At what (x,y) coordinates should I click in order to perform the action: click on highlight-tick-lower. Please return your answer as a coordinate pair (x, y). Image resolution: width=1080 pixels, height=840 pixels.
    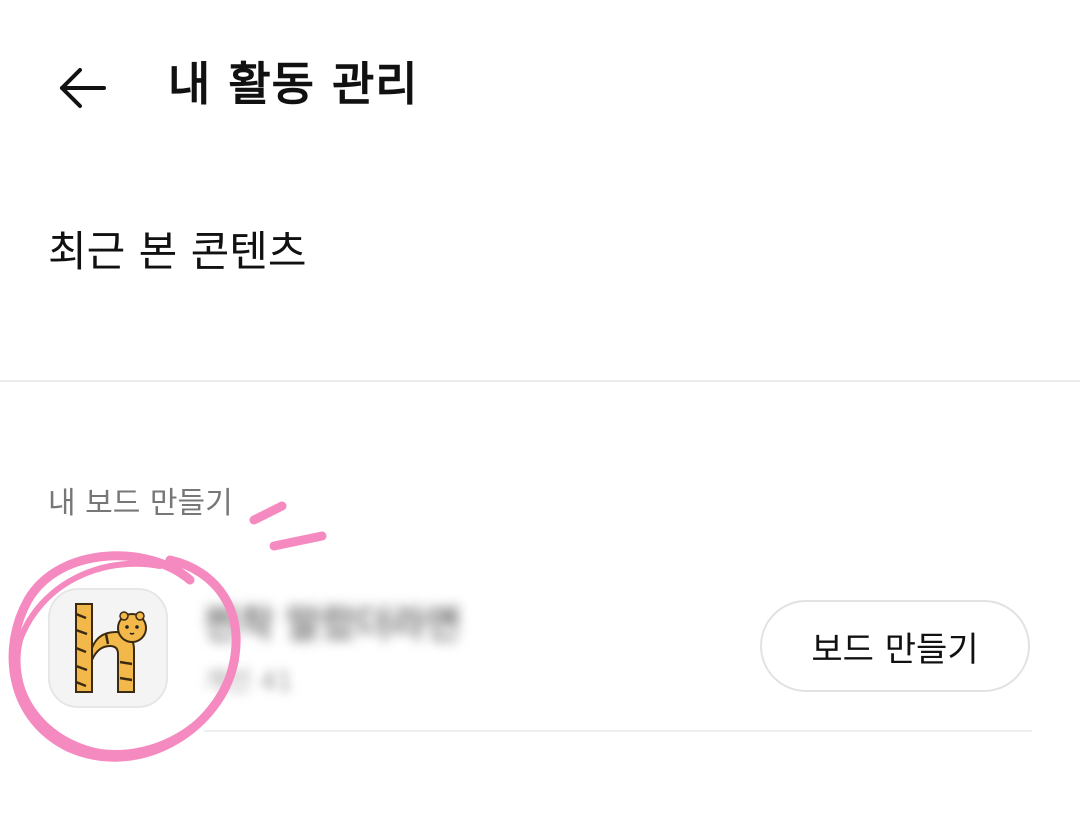
    Looking at the image, I should click on (298, 541).